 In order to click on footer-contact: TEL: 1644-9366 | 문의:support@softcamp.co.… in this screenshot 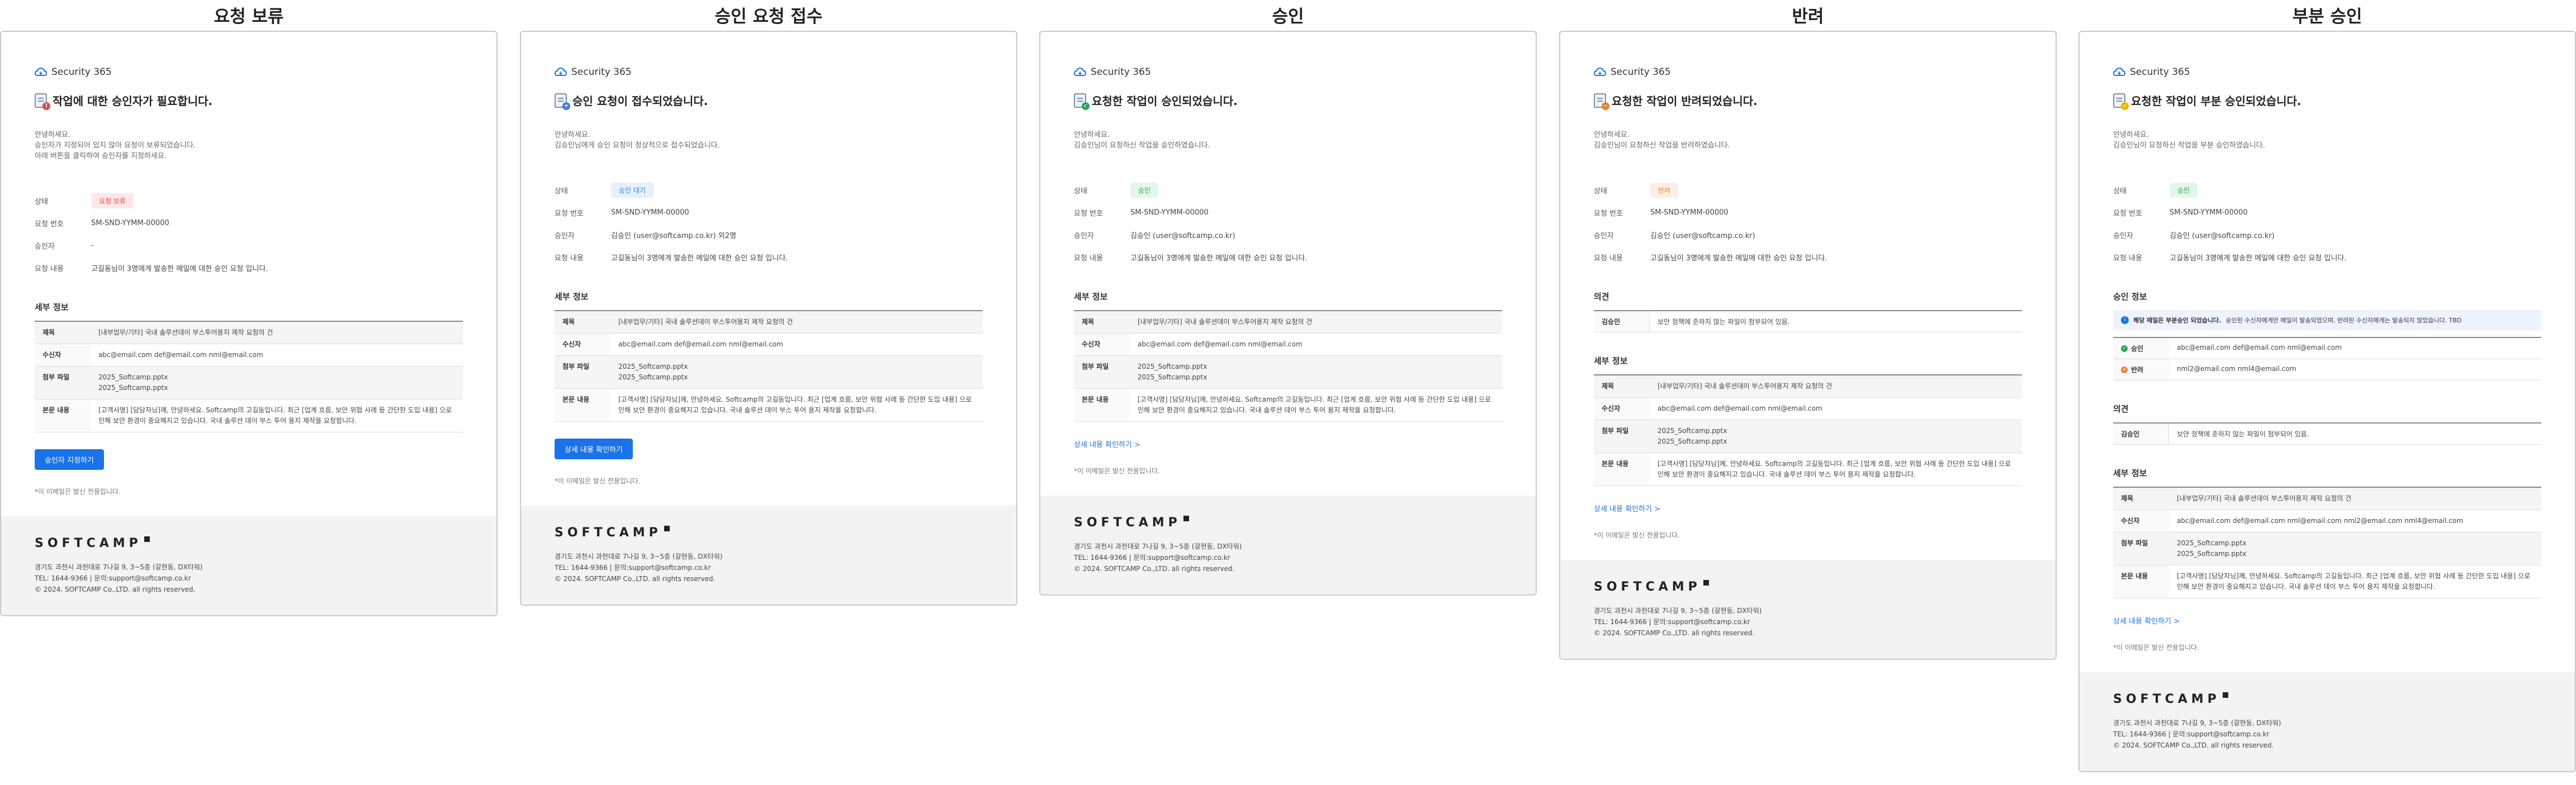, I will do `click(633, 568)`.